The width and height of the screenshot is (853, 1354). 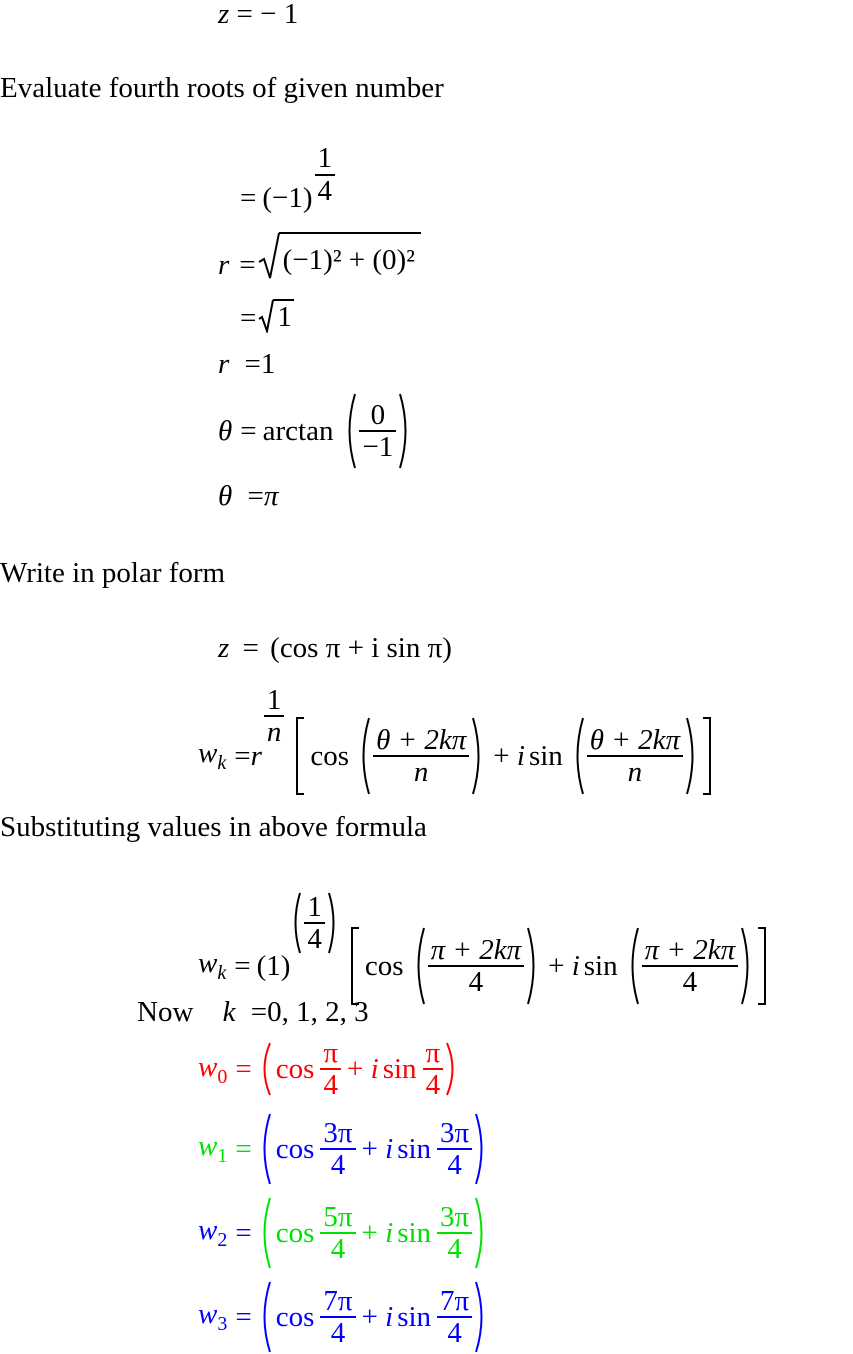 I want to click on cos-argument-fraction: 7π 4, so click(x=338, y=1317).